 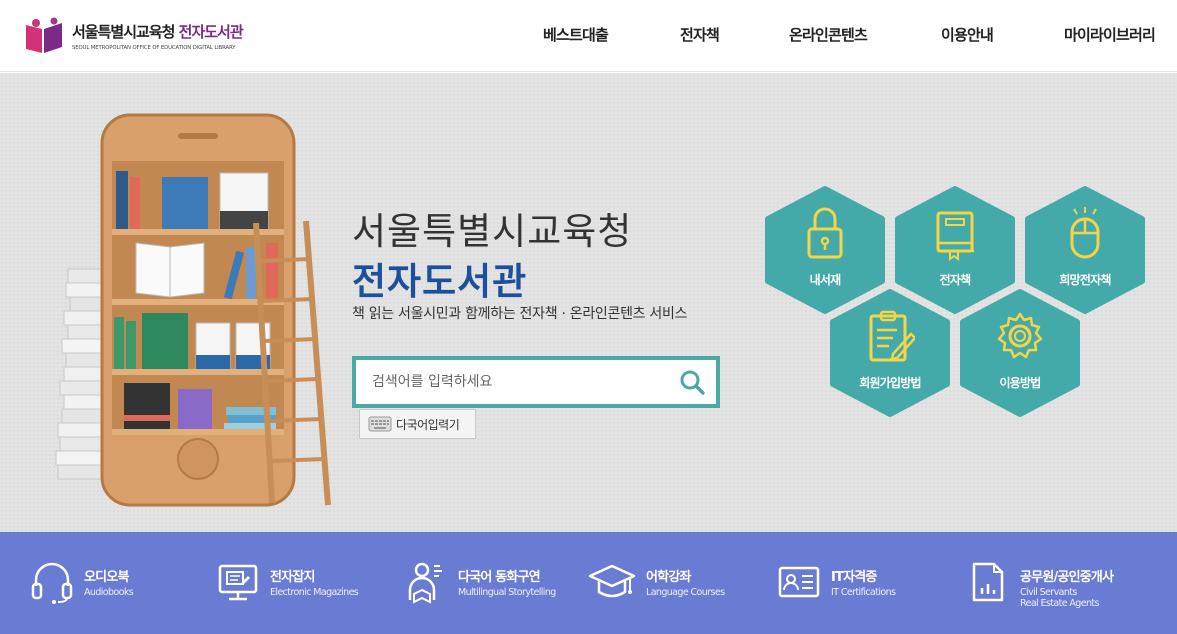 I want to click on id-card-icon, so click(x=799, y=582).